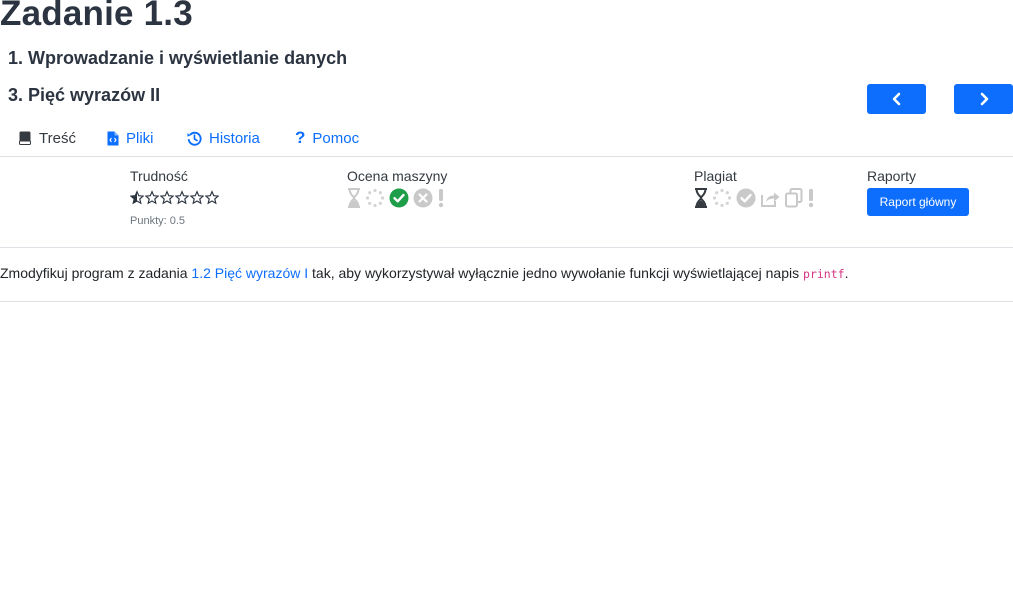 The height and width of the screenshot is (600, 1013). I want to click on description-text-end: ., so click(846, 273).